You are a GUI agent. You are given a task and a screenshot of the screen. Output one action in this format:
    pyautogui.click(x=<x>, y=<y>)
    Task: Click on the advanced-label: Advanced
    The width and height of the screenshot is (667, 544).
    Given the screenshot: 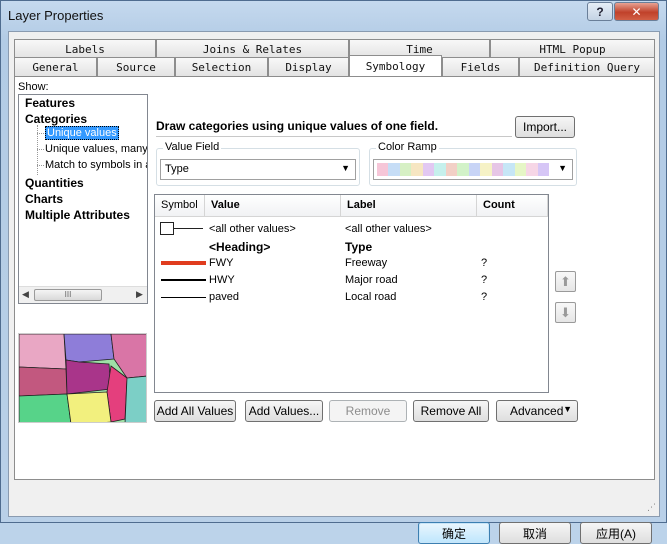 What is the action you would take?
    pyautogui.click(x=537, y=411)
    